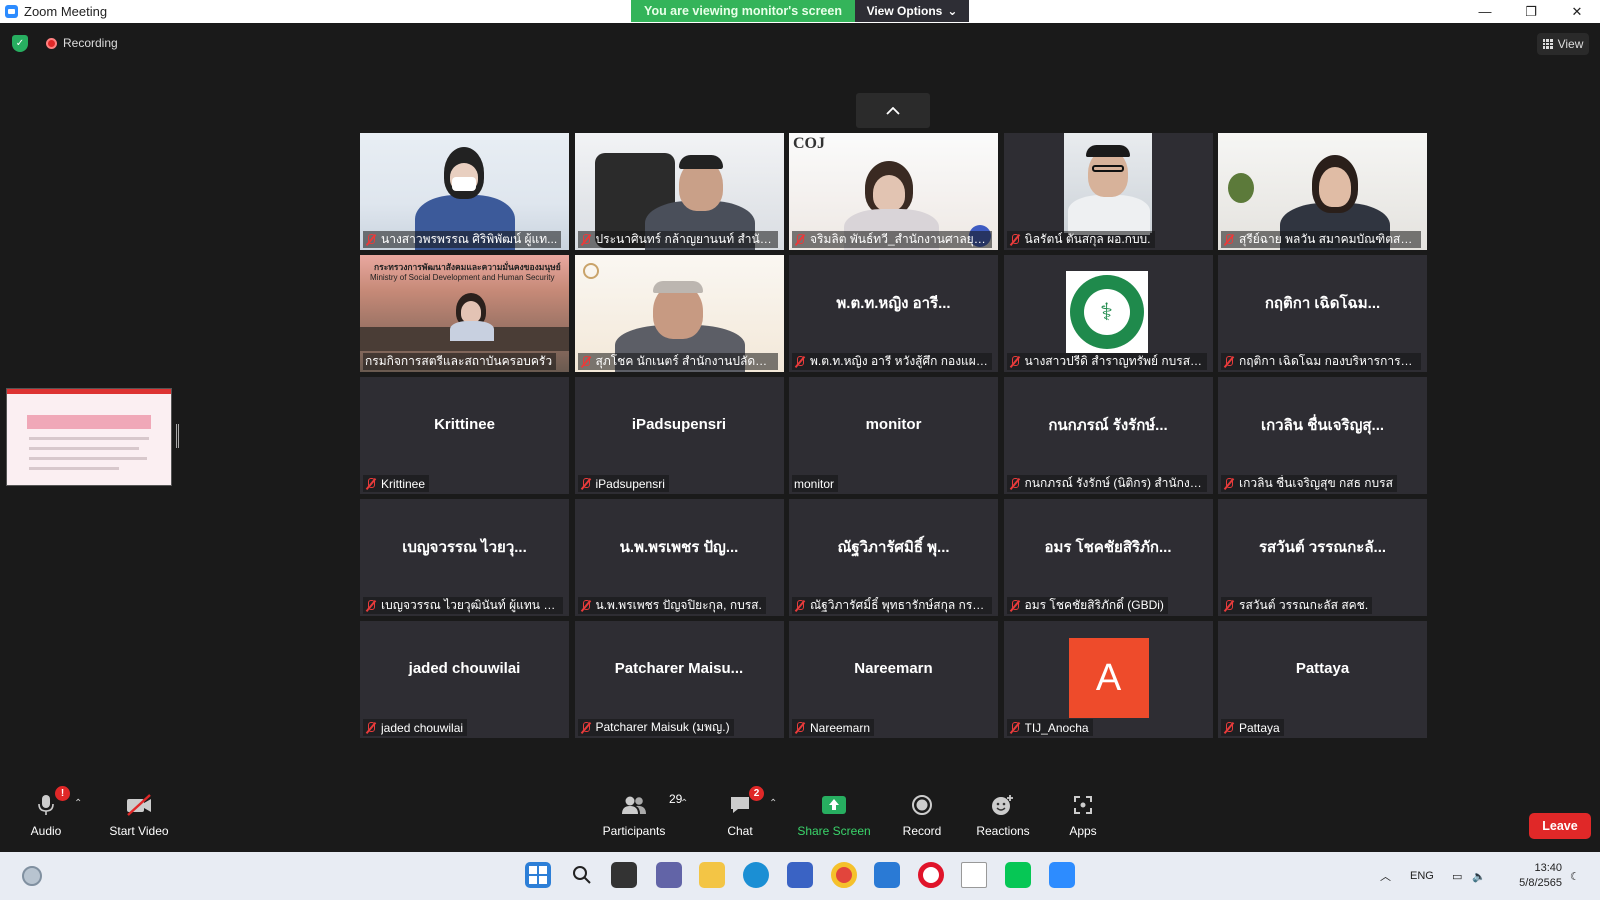 The height and width of the screenshot is (900, 1600). I want to click on zoom-taskbar-icon, so click(1062, 875).